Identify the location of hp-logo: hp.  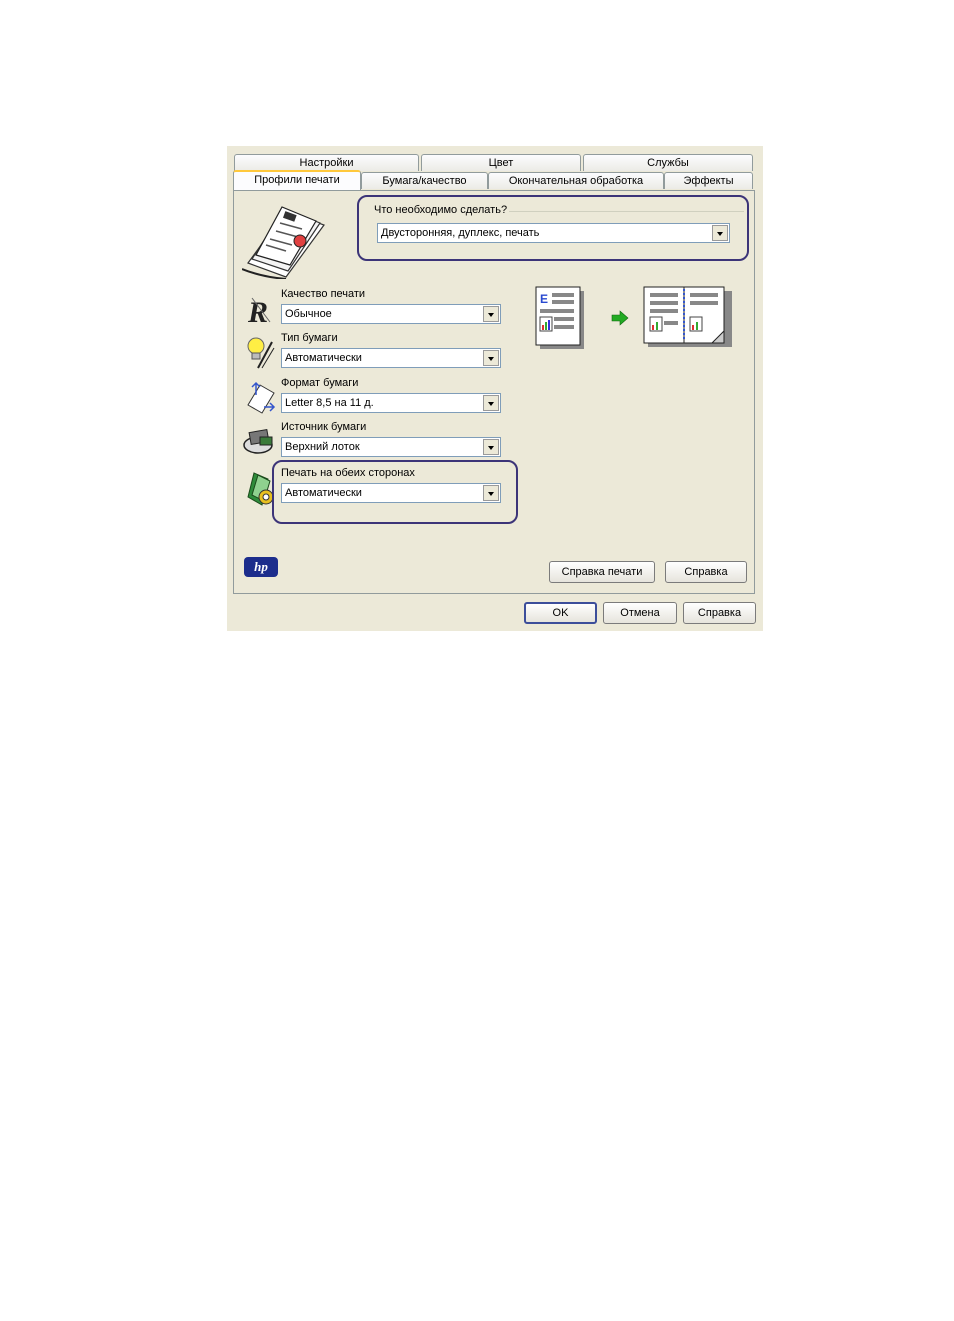
(261, 567).